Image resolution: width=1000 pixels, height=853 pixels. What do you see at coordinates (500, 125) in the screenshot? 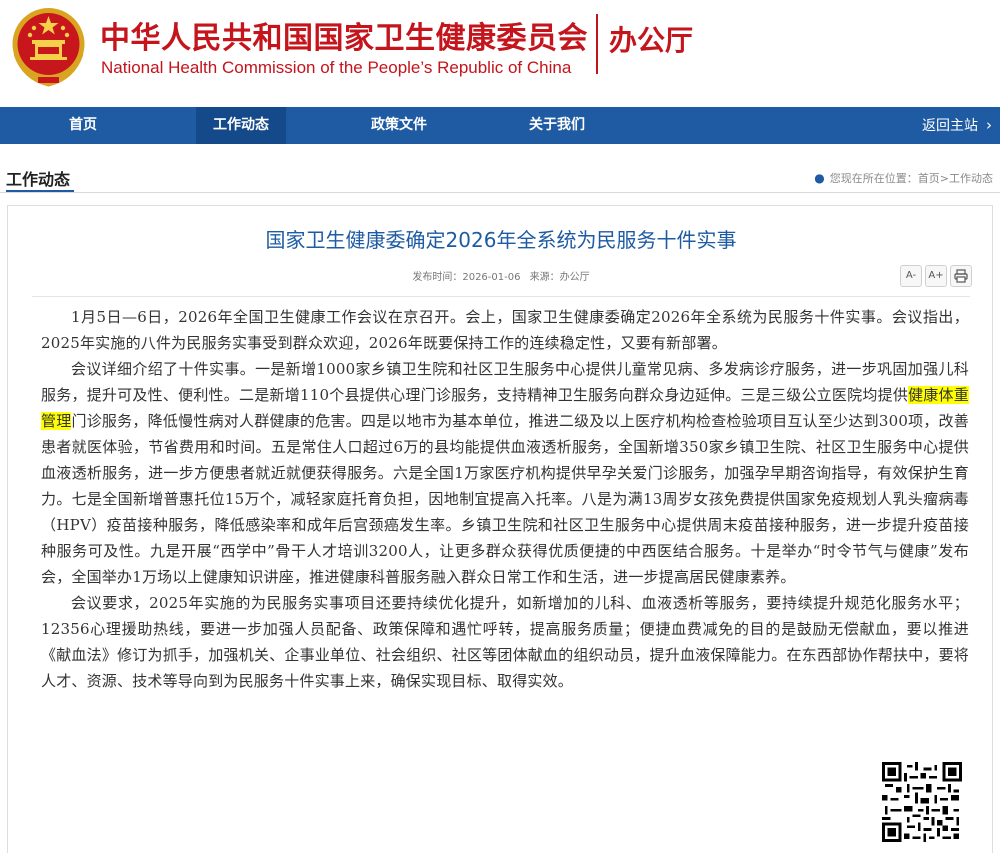
I see `main-nav: 首页 工作动态 政策文件 关于我们 返回主站 ›` at bounding box center [500, 125].